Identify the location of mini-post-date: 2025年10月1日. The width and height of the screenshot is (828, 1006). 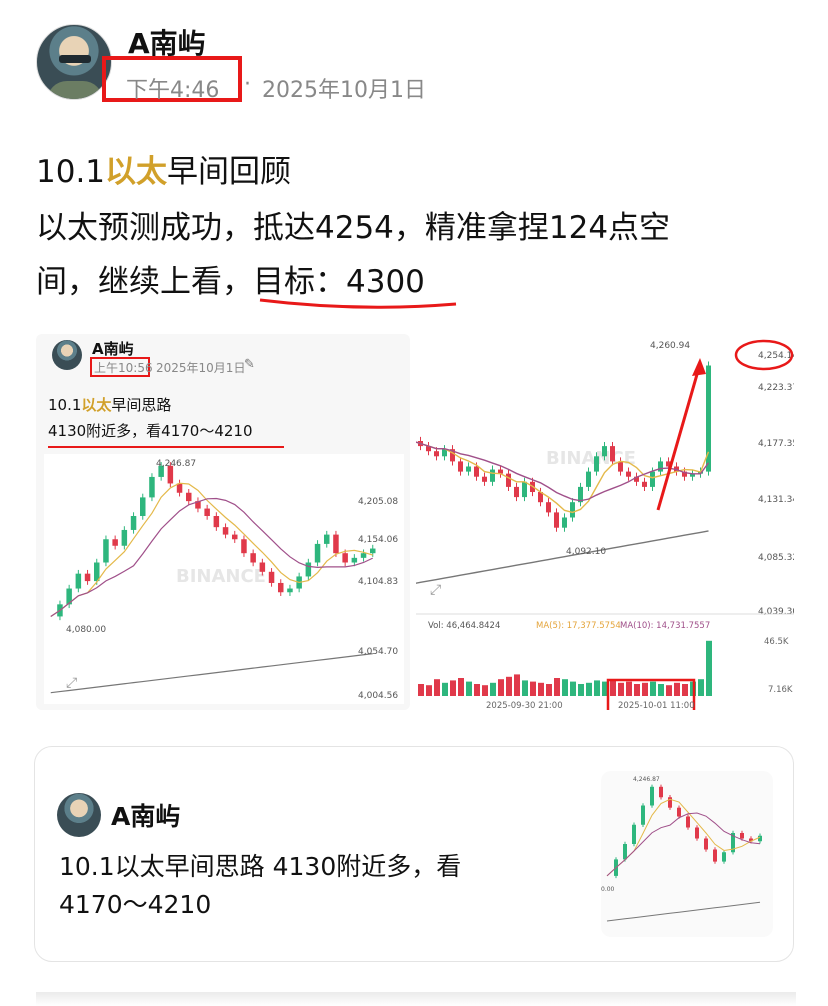
(201, 368).